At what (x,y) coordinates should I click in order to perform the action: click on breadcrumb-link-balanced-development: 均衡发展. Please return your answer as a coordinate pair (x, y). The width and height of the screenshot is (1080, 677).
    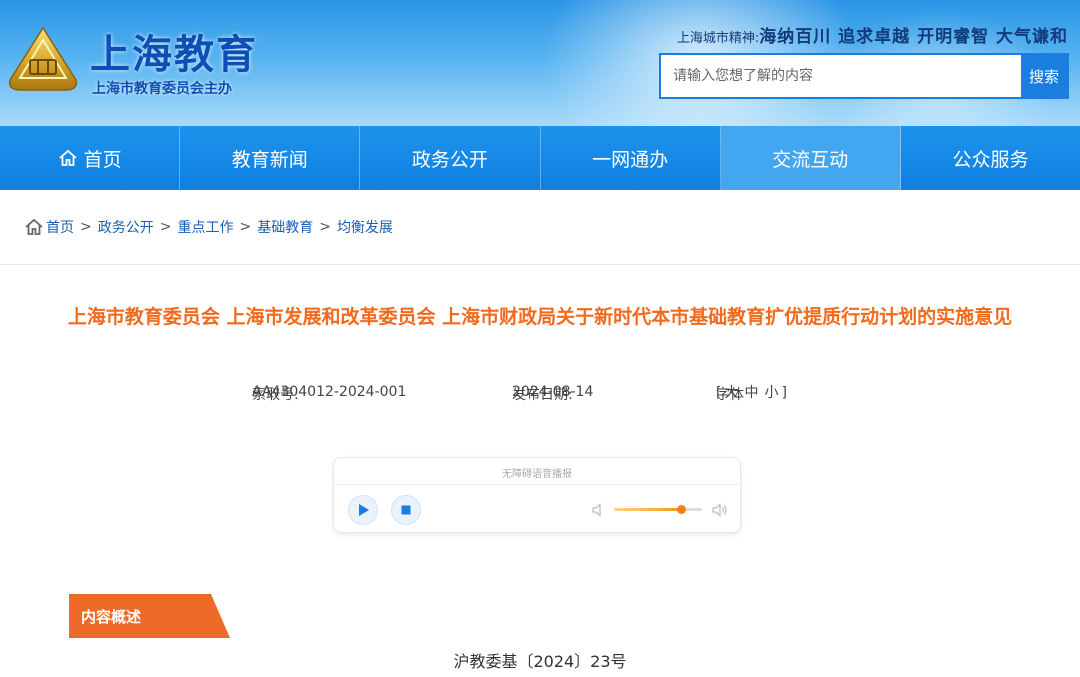
    Looking at the image, I should click on (365, 227).